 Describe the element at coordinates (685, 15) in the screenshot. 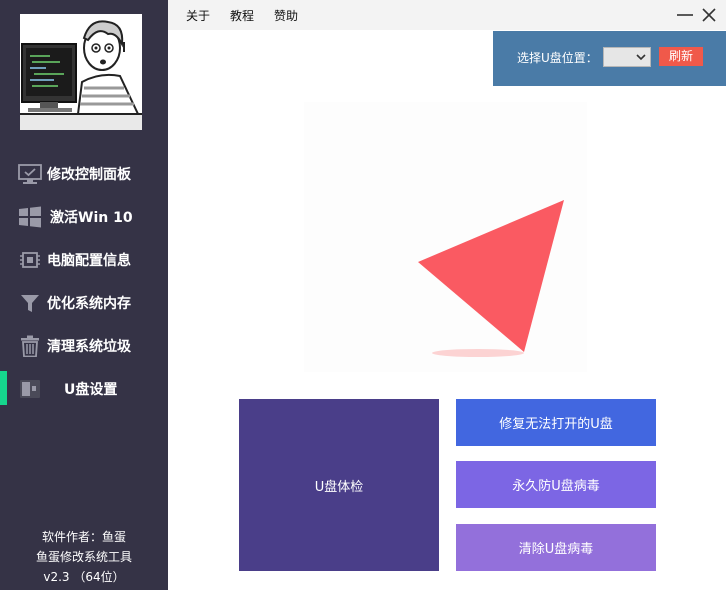

I see `minimize-icon` at that location.